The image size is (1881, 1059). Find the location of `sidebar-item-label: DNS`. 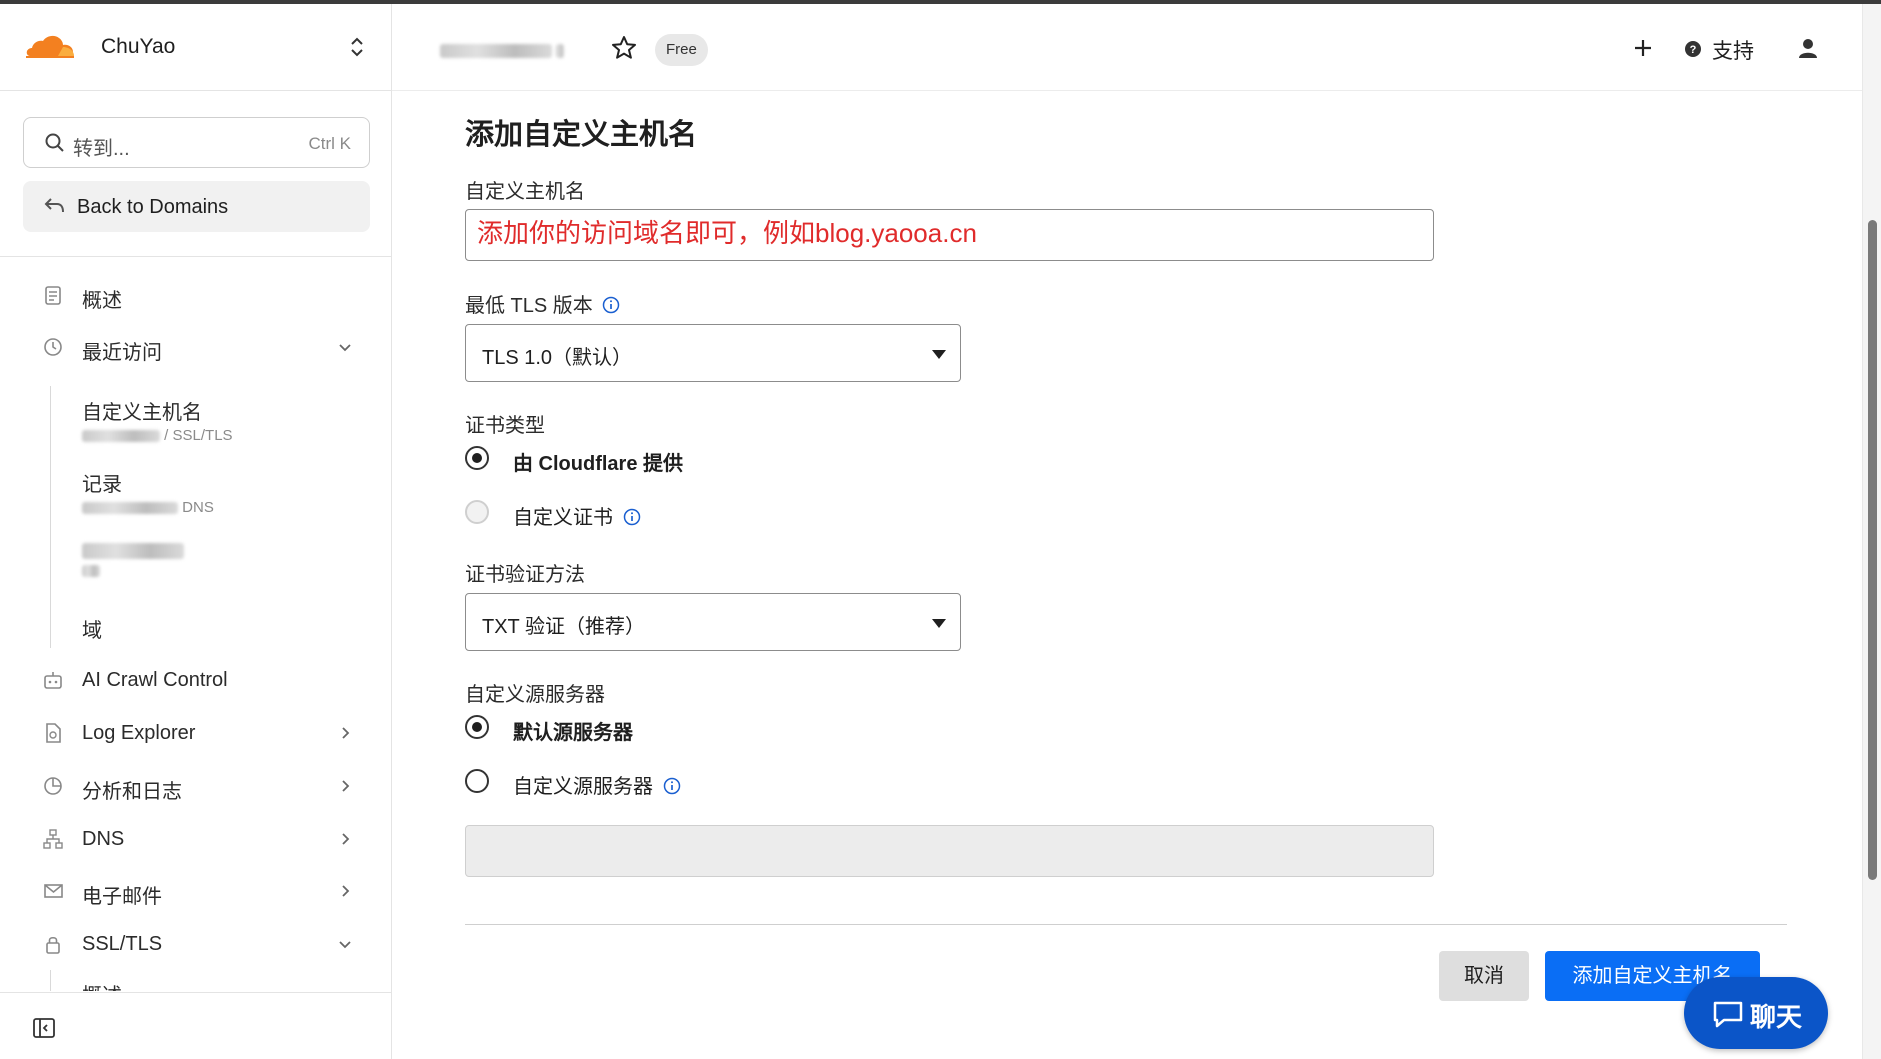

sidebar-item-label: DNS is located at coordinates (103, 839).